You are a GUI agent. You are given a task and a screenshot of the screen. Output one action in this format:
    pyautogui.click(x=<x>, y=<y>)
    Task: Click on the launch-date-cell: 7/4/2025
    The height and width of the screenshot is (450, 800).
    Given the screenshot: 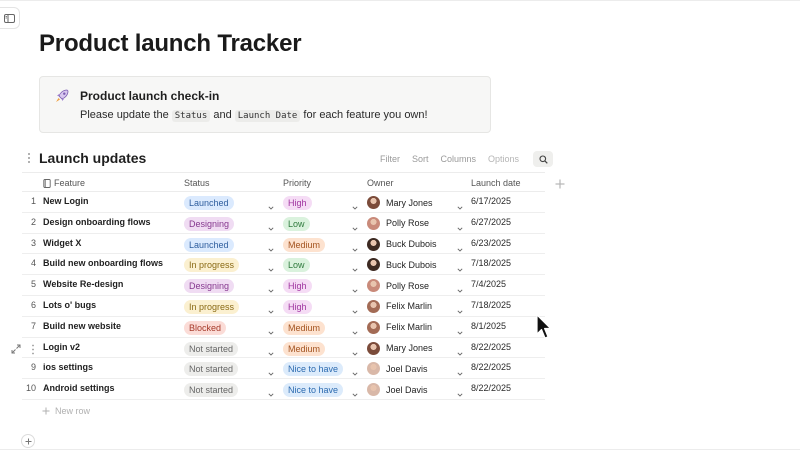 What is the action you would take?
    pyautogui.click(x=488, y=284)
    